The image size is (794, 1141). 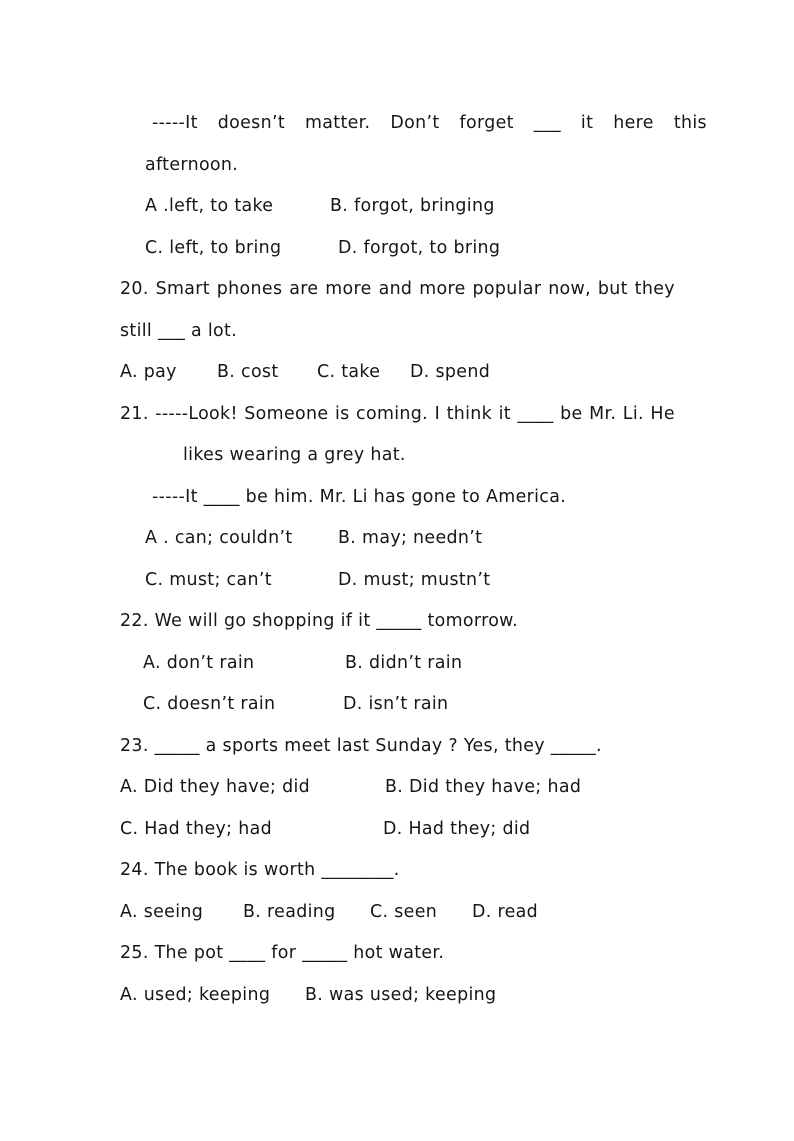 I want to click on stem-word: Someone, so click(x=286, y=413).